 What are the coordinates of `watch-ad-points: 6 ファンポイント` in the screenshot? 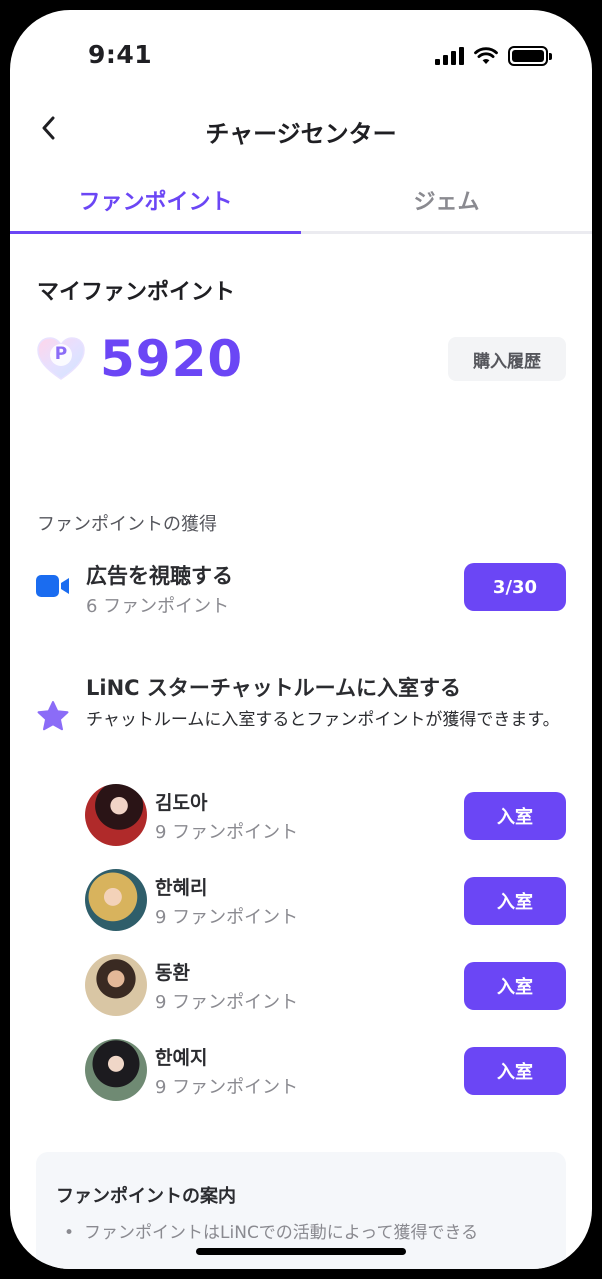 It's located at (158, 606).